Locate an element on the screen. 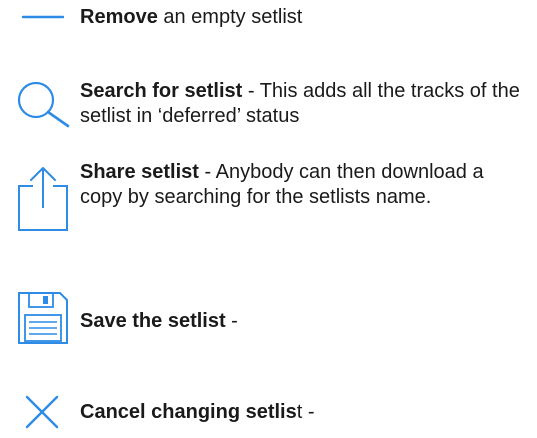 This screenshot has width=537, height=438. search-icon is located at coordinates (43, 104).